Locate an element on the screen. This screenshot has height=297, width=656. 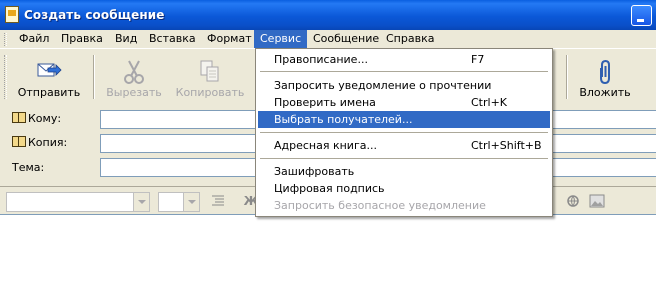
send-button: Отправить is located at coordinates (49, 78).